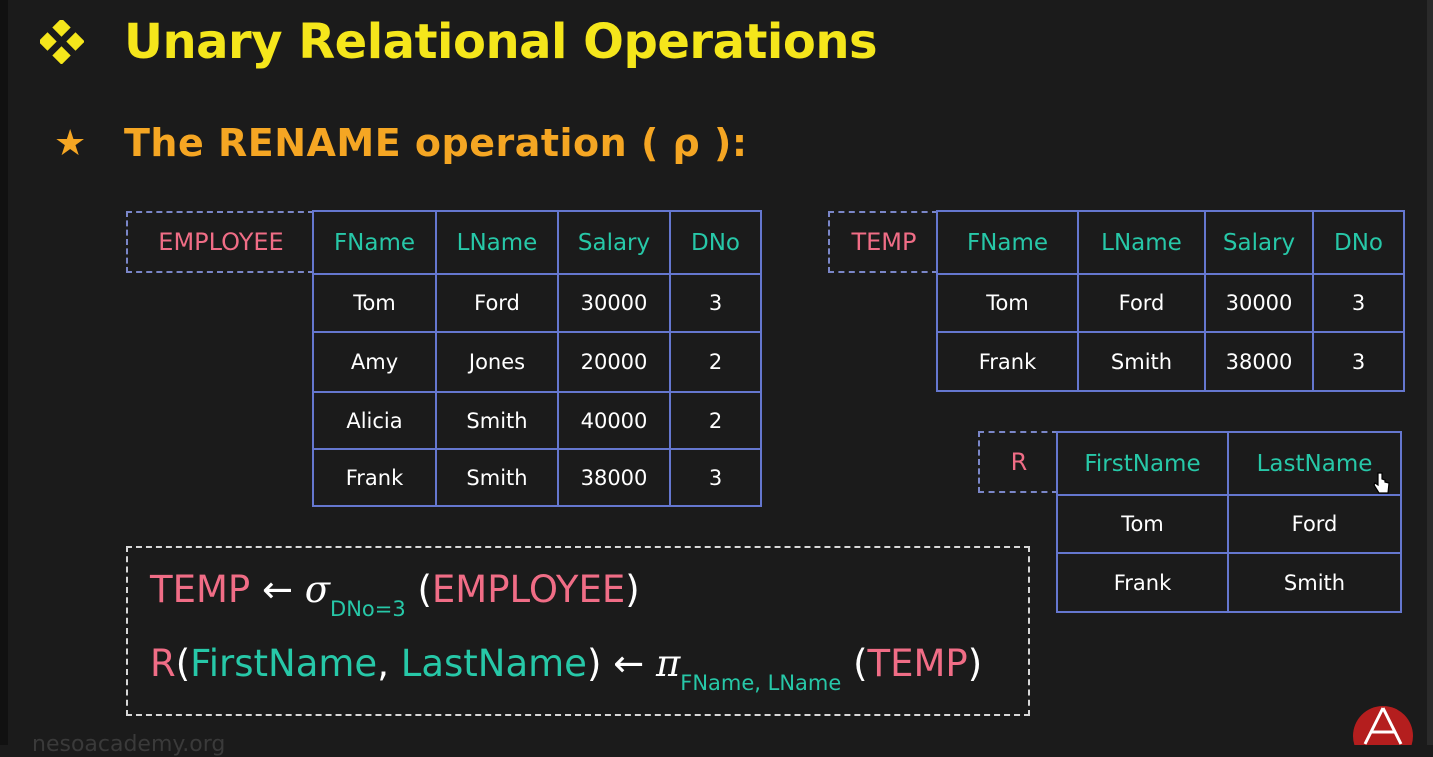 This screenshot has width=1433, height=757. I want to click on employee-relation-name: EMPLOYEE, so click(220, 242).